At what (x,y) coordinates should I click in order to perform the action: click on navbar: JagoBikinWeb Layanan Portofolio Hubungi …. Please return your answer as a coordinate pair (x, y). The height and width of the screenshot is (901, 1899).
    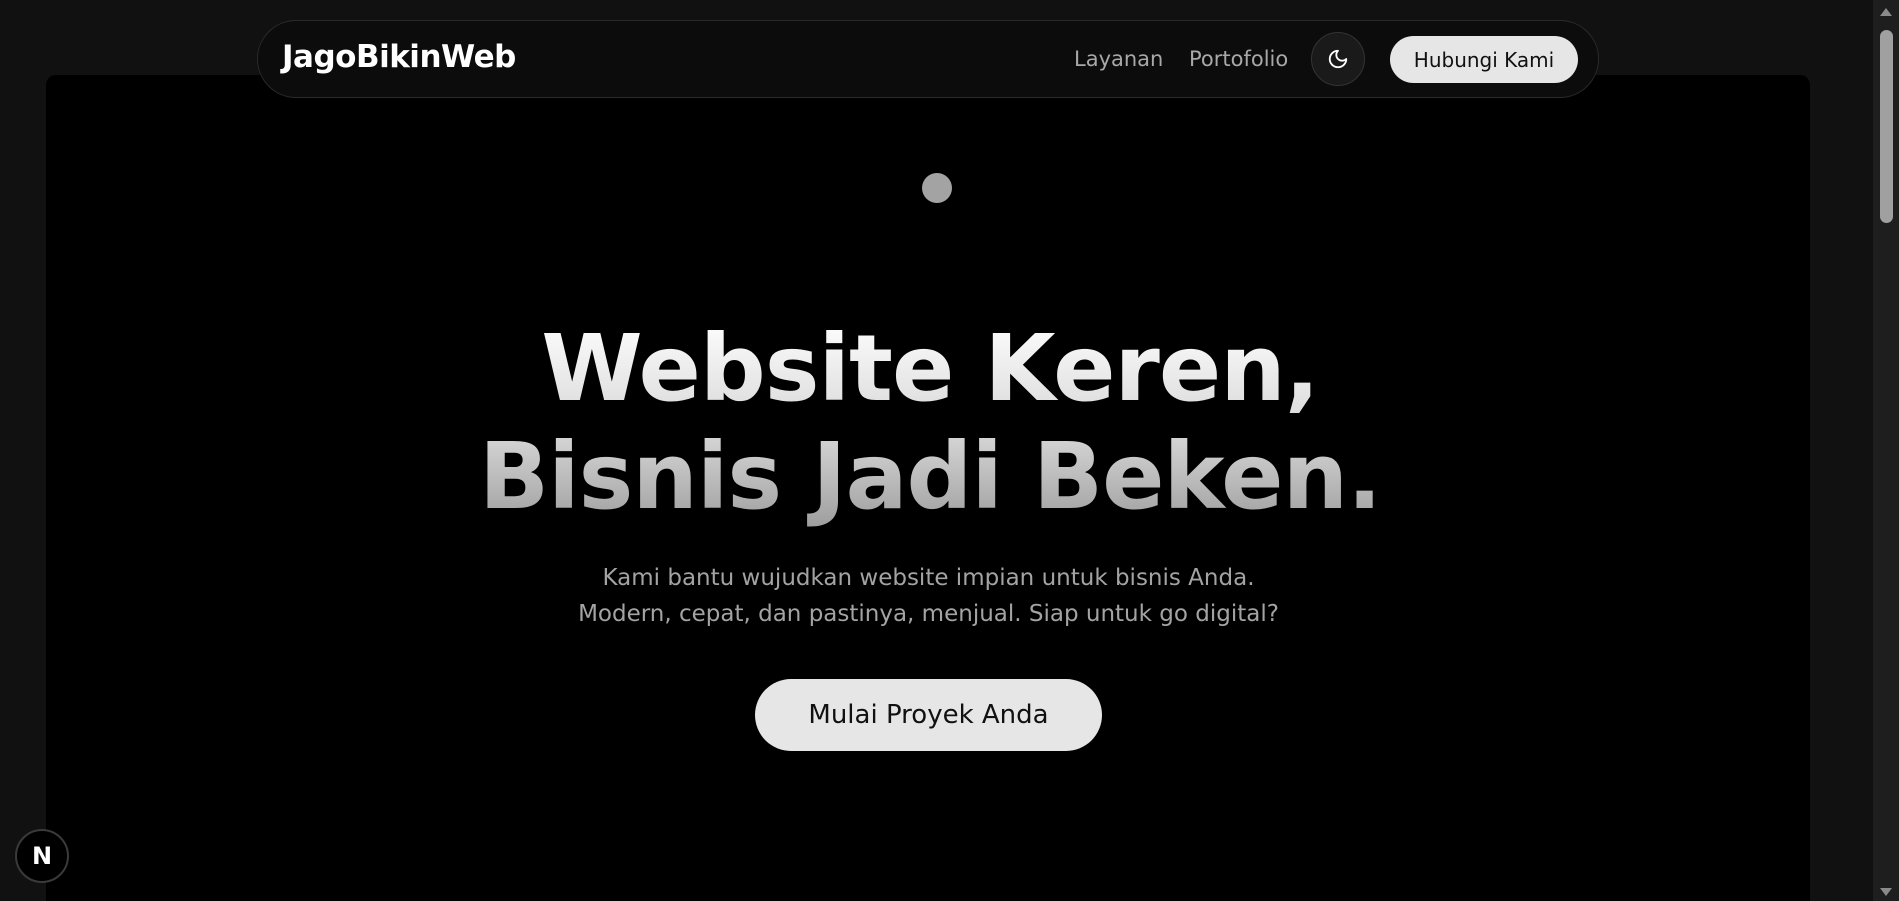
    Looking at the image, I should click on (928, 59).